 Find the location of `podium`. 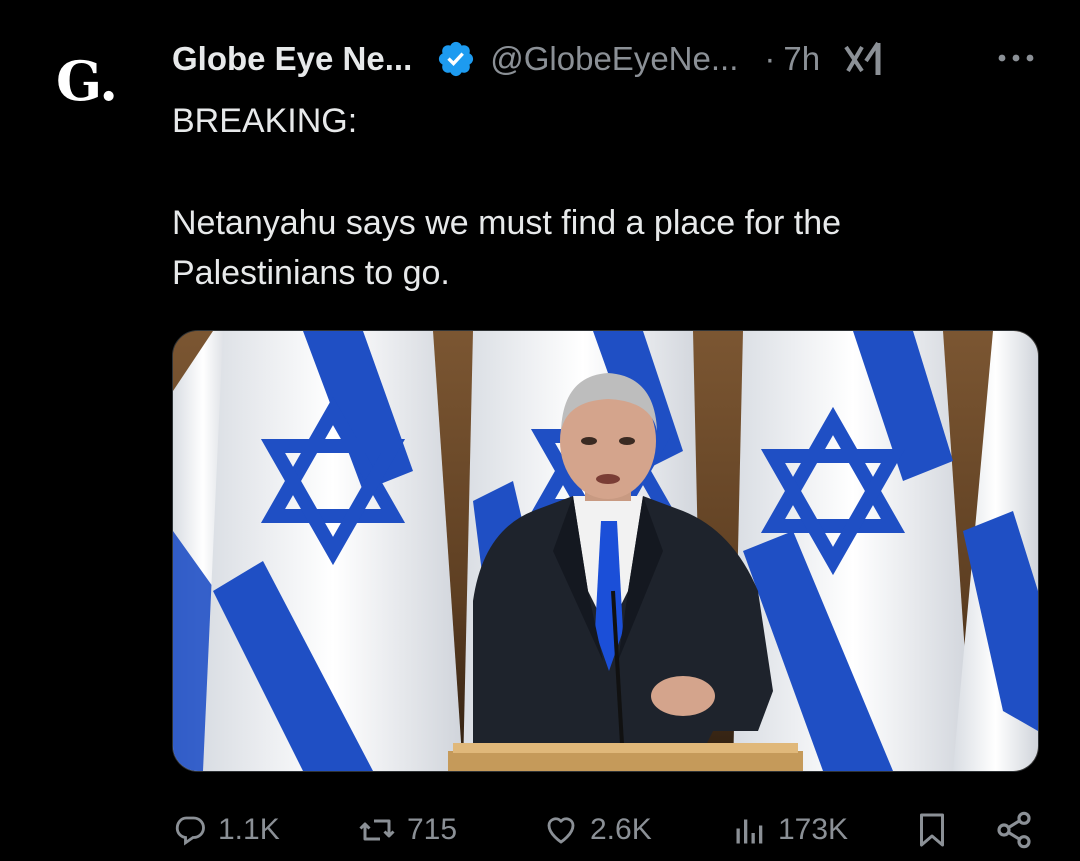

podium is located at coordinates (625, 757).